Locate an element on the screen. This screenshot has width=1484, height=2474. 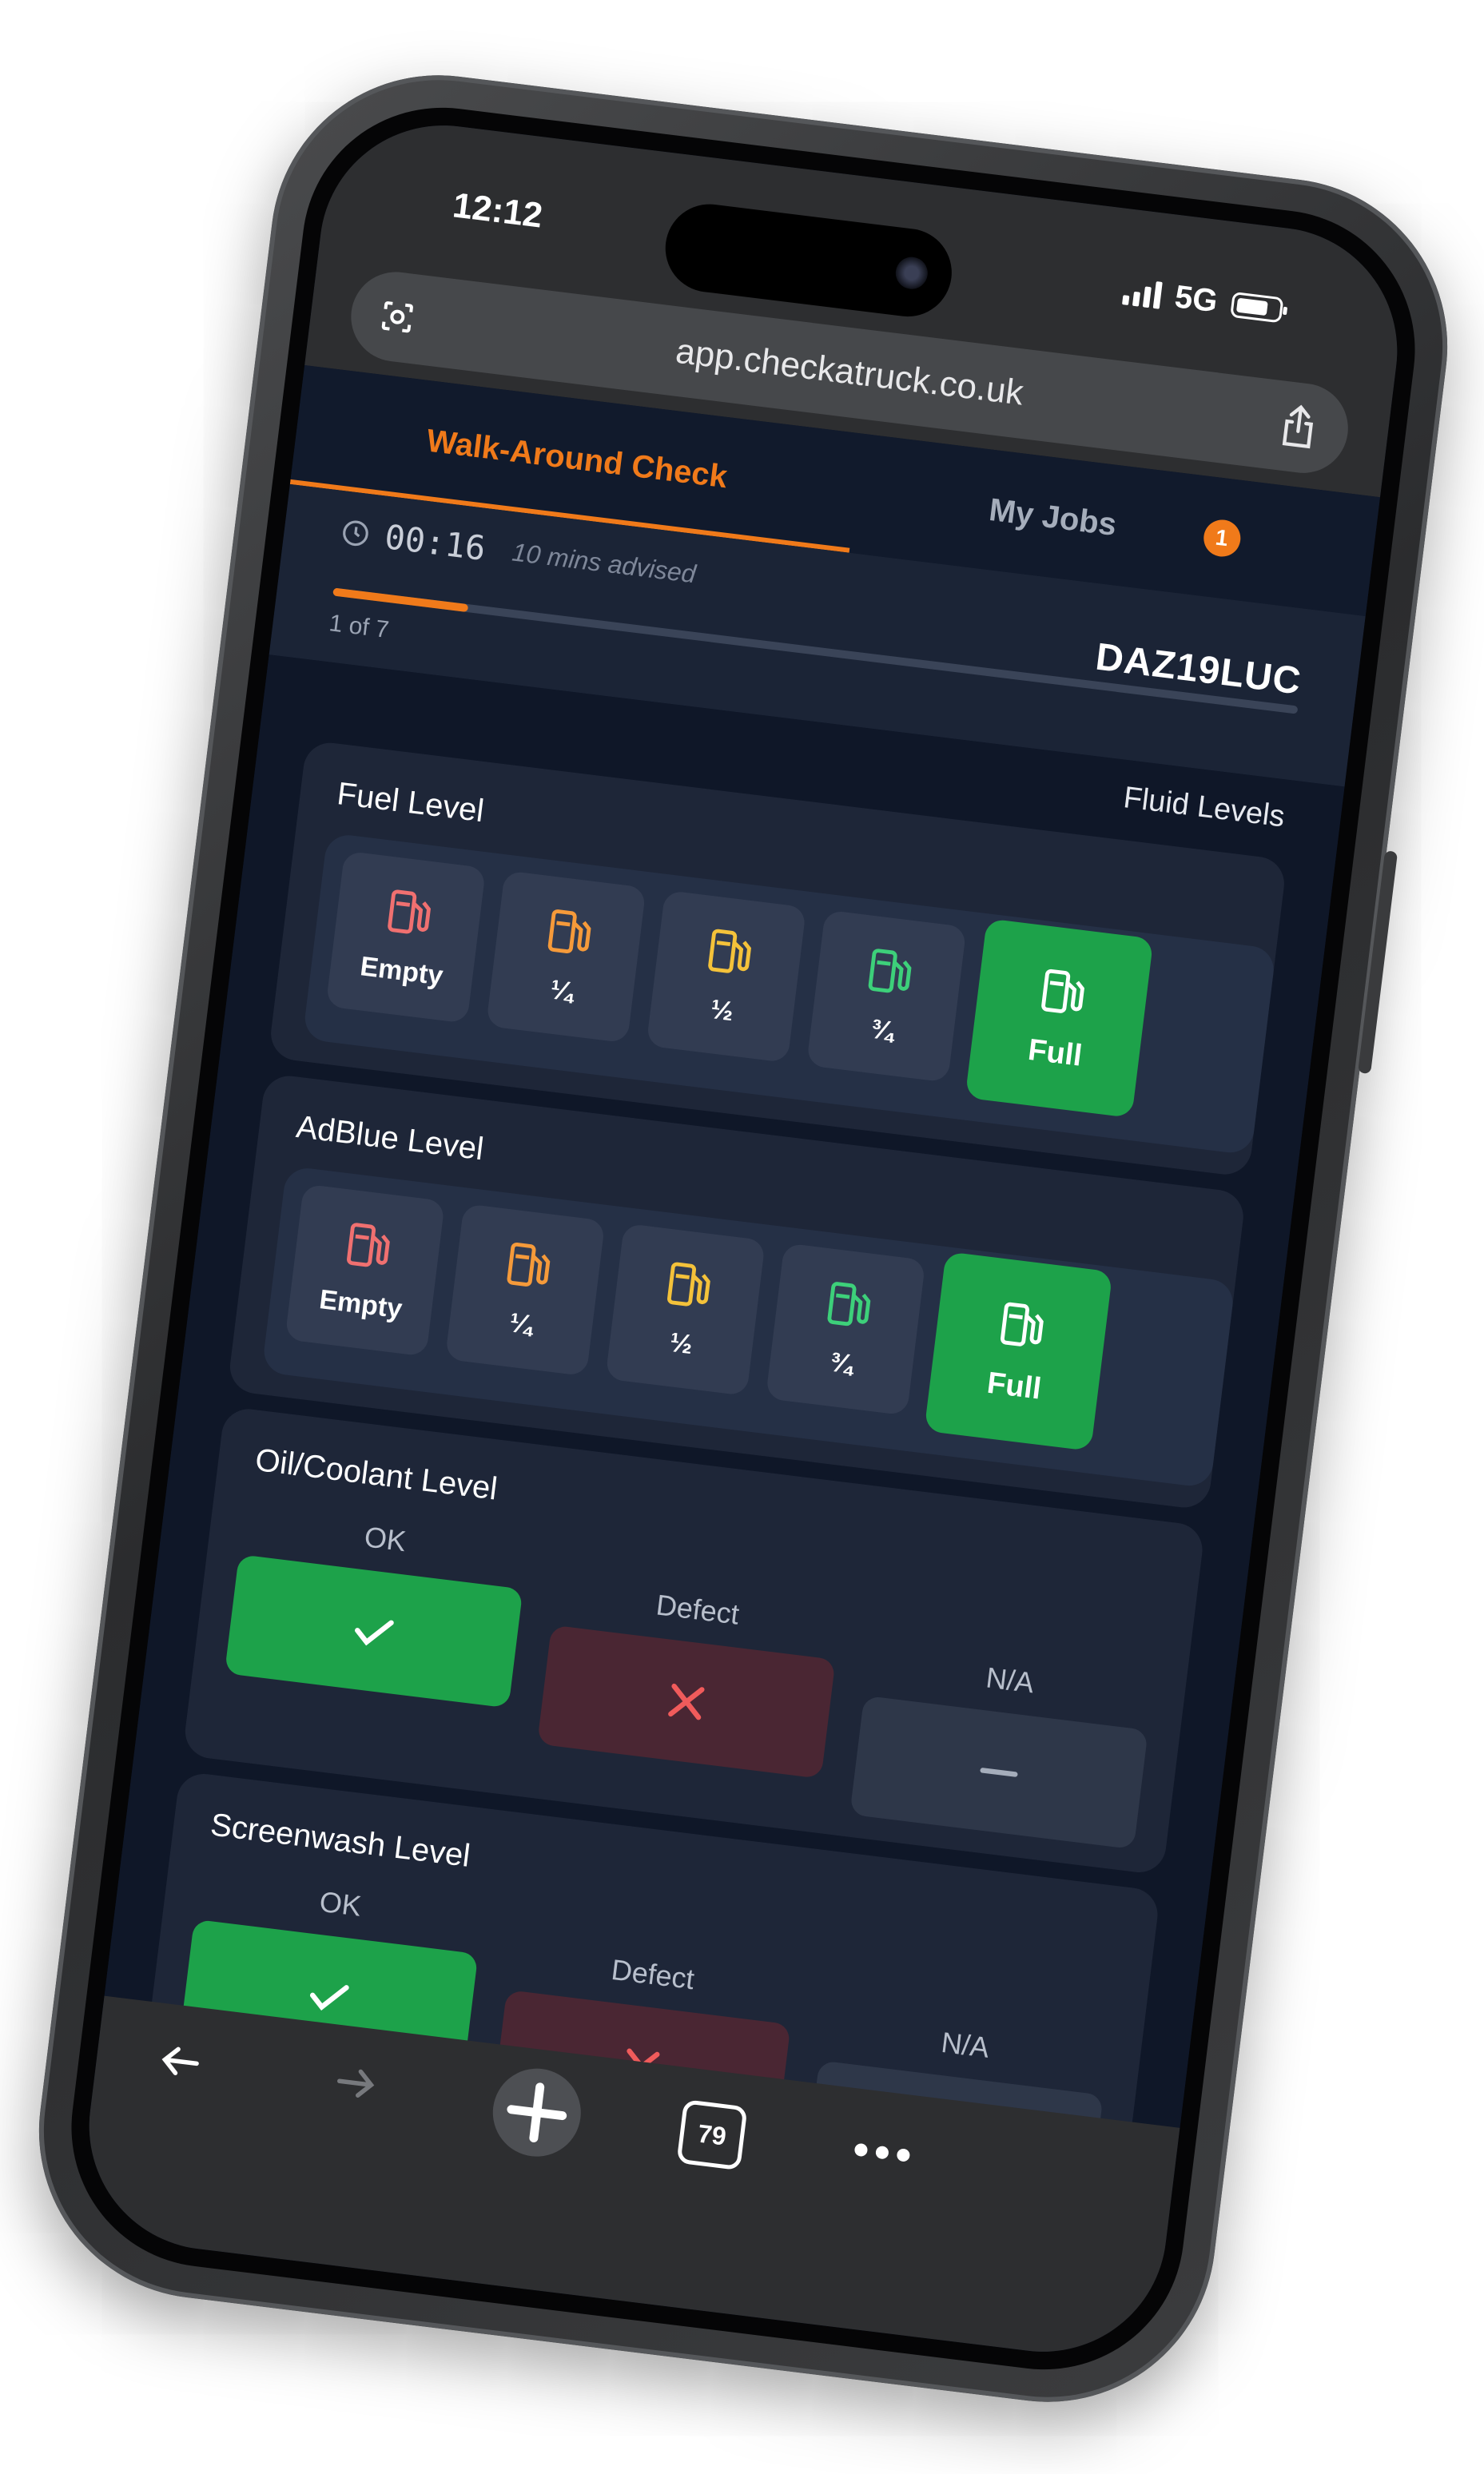
url-text: app.checkatruck.co.uk is located at coordinates (850, 373).